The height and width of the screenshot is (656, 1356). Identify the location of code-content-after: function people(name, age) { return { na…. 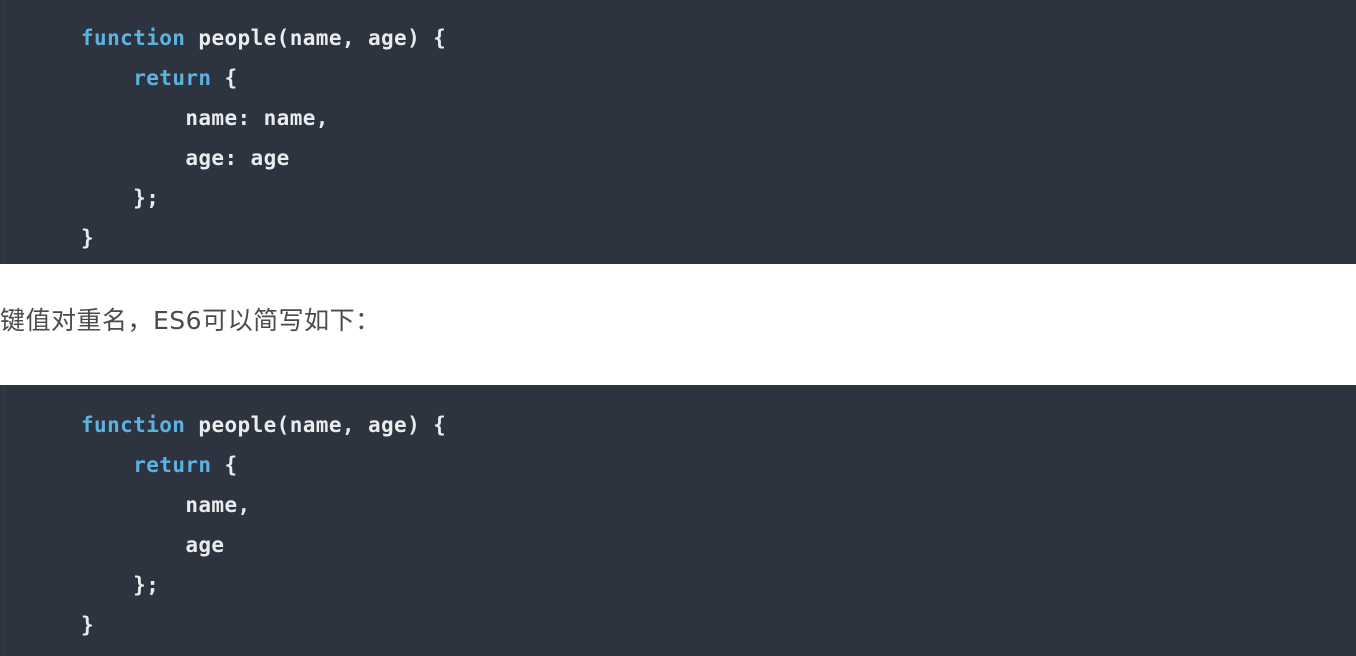
(263, 525).